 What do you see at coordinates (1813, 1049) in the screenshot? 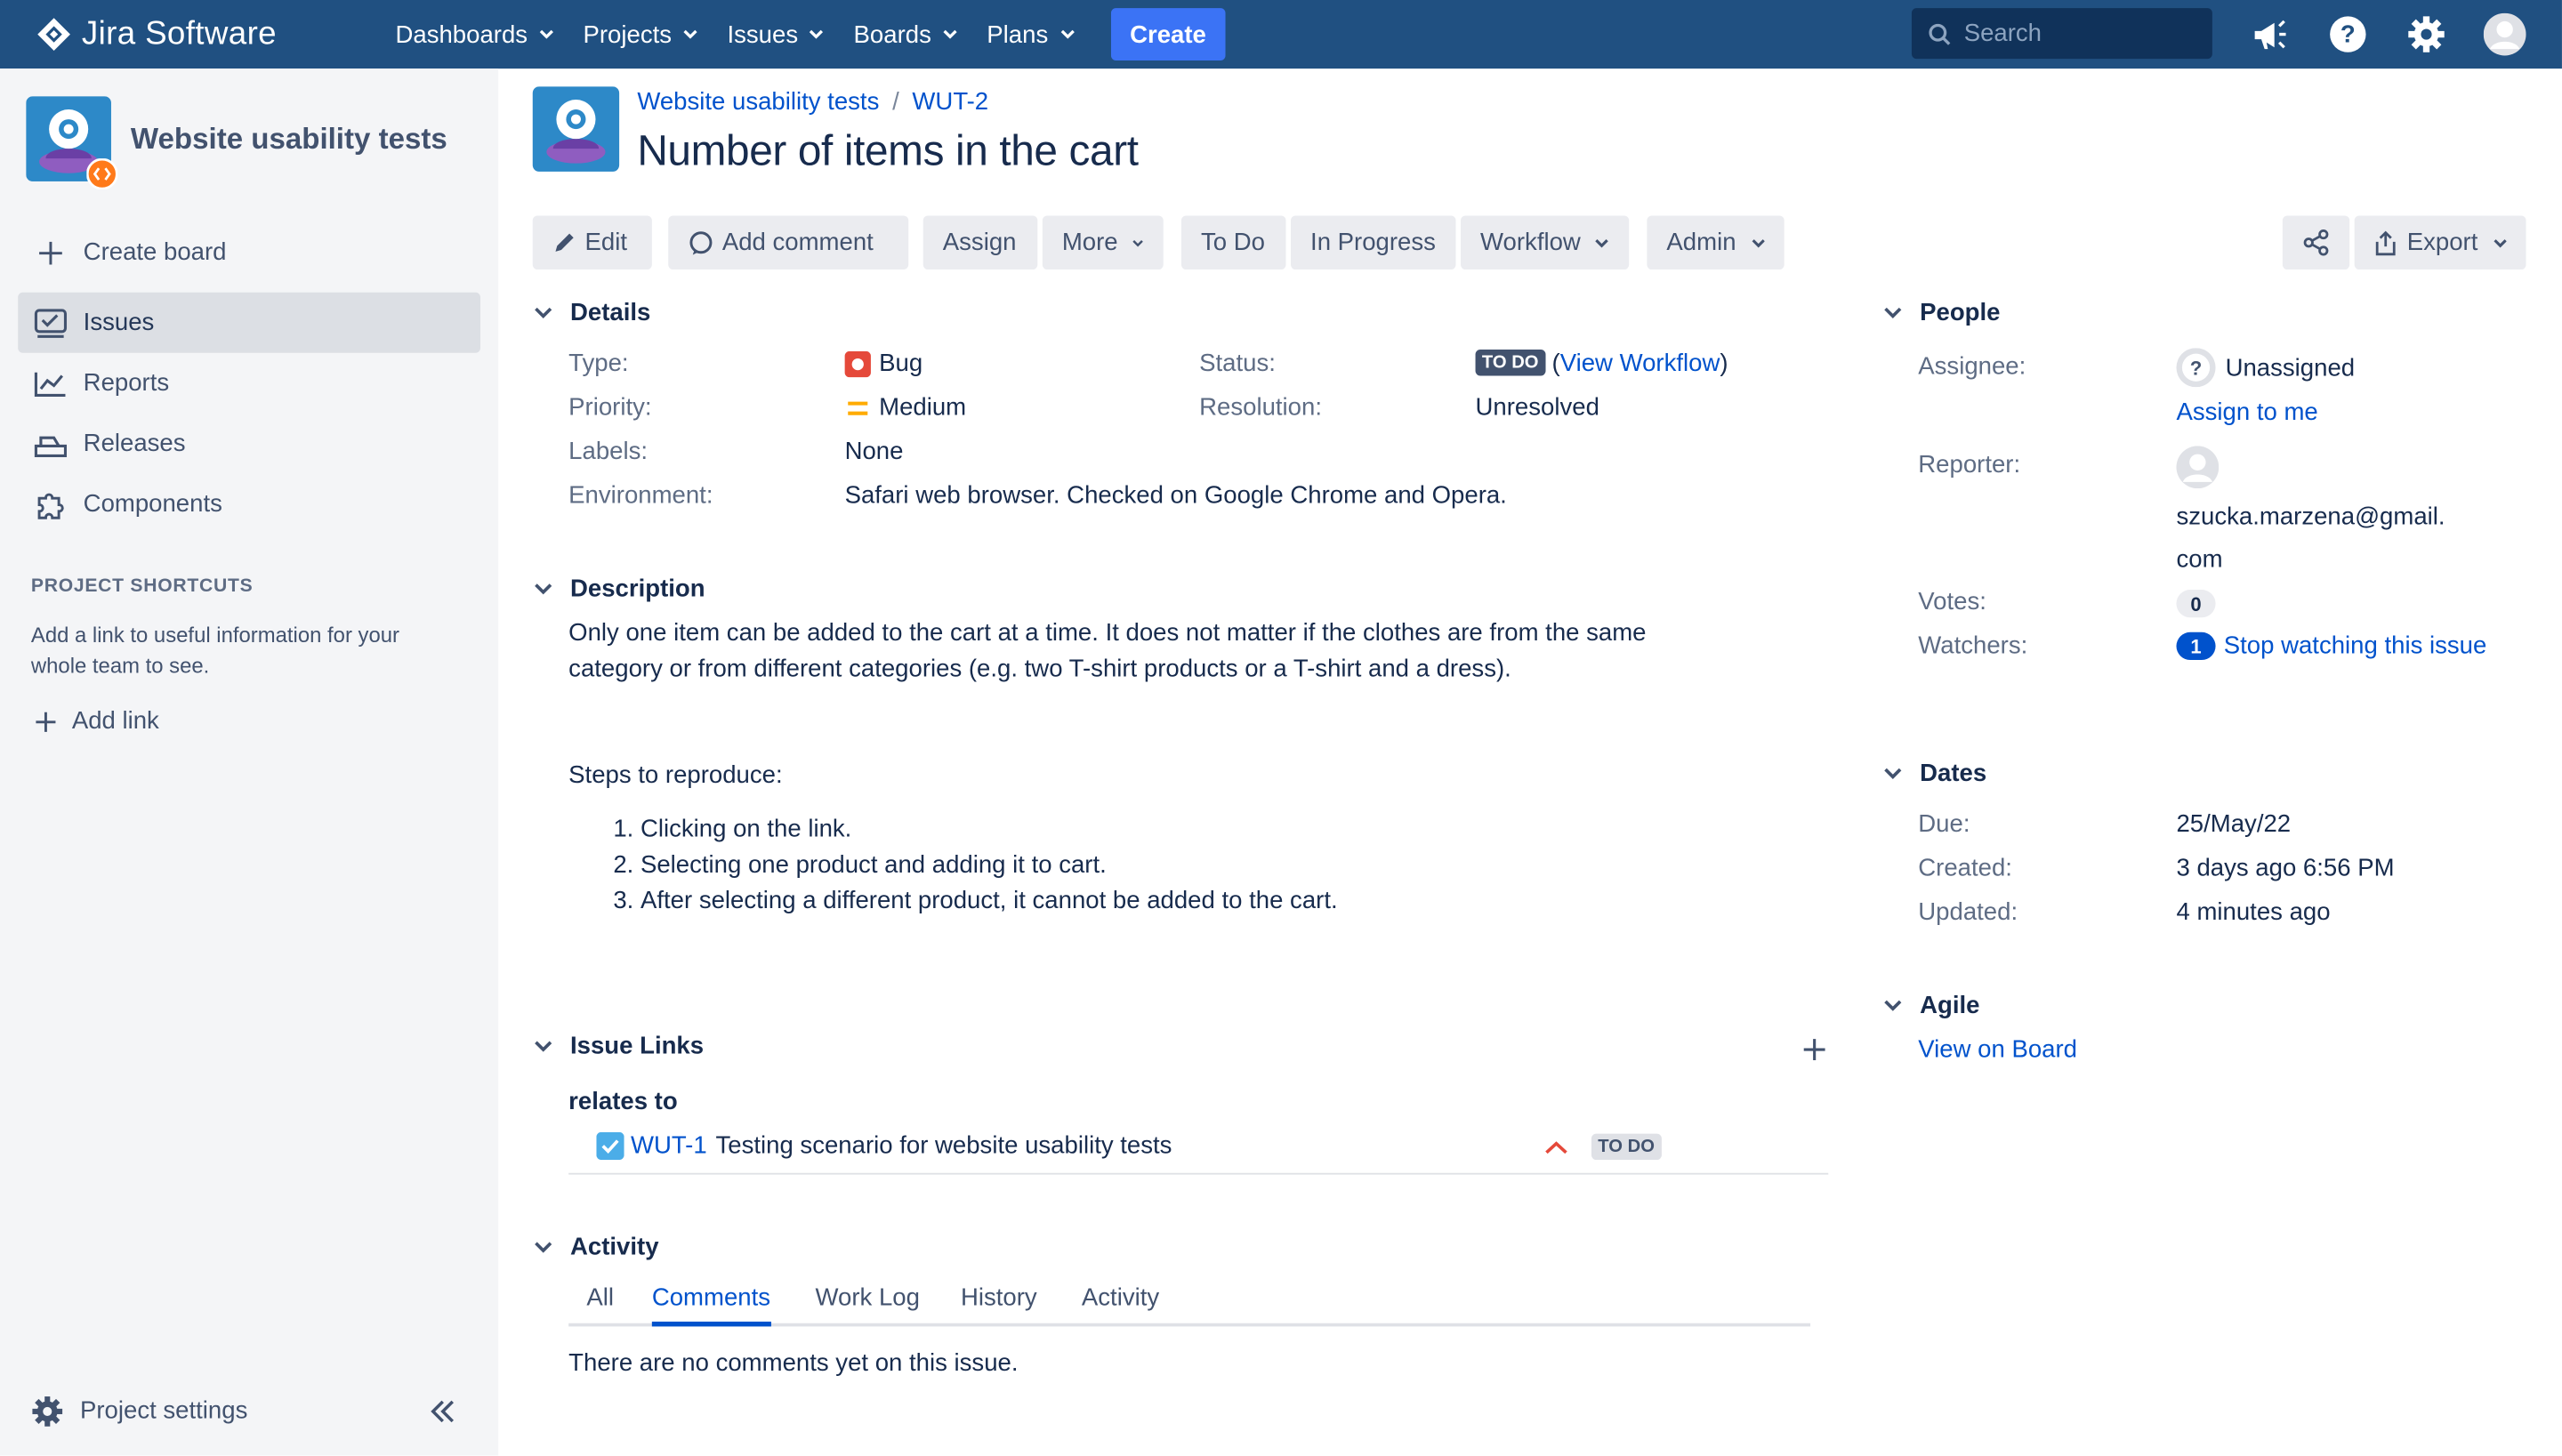
I see `add-issue-link-plus-icon` at bounding box center [1813, 1049].